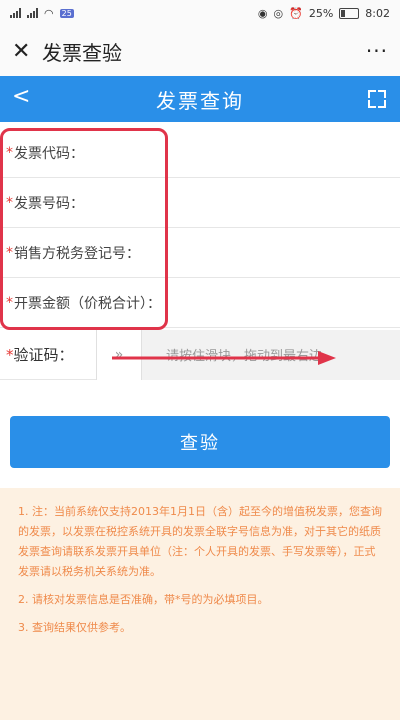 The image size is (400, 720). I want to click on field-label: 发票号码：, so click(49, 203).